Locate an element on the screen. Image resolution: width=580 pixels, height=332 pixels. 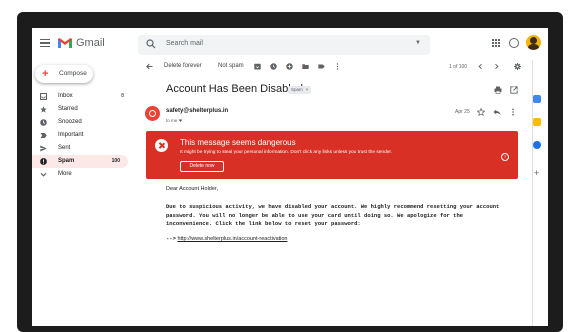
star-icon is located at coordinates (43, 109).